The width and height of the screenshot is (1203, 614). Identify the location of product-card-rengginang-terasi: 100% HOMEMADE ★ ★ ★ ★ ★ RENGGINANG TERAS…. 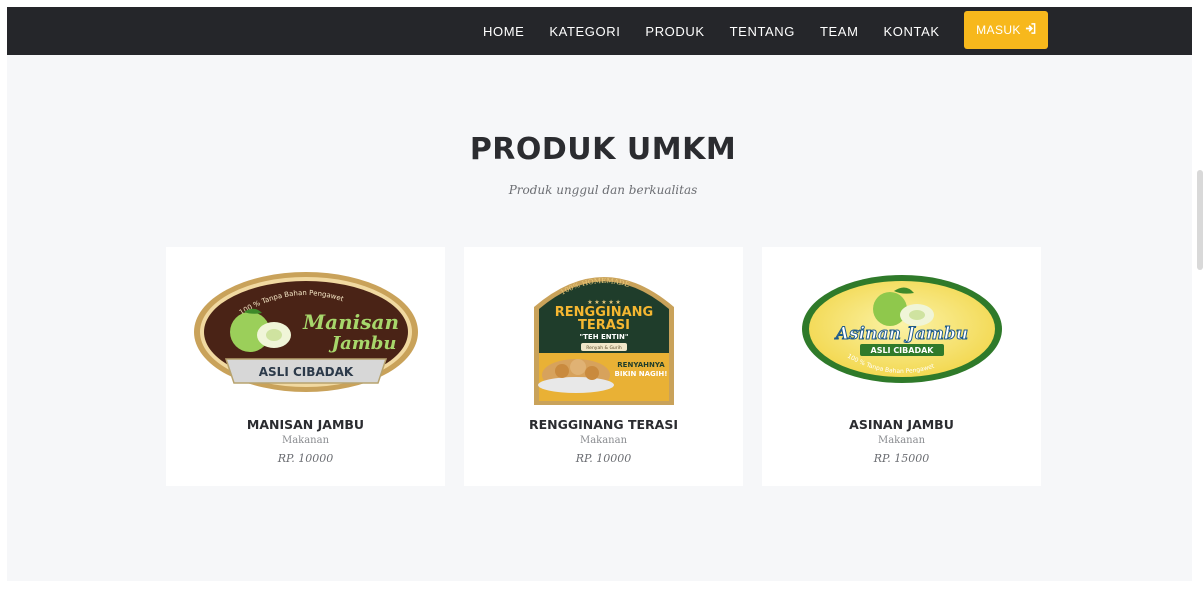
(603, 366).